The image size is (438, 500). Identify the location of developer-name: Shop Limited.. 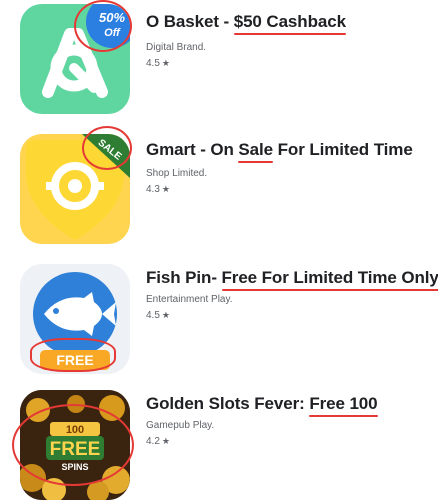
(177, 173).